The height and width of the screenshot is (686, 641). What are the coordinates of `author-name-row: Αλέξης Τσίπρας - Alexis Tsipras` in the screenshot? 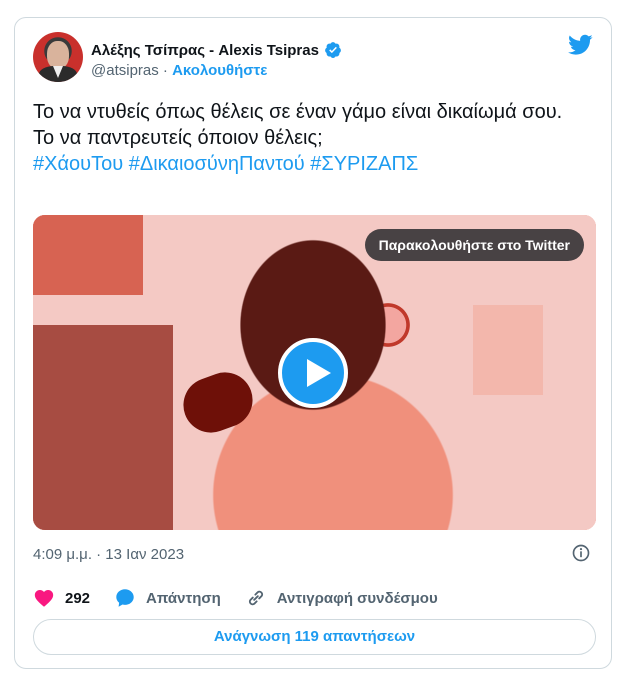 It's located at (216, 50).